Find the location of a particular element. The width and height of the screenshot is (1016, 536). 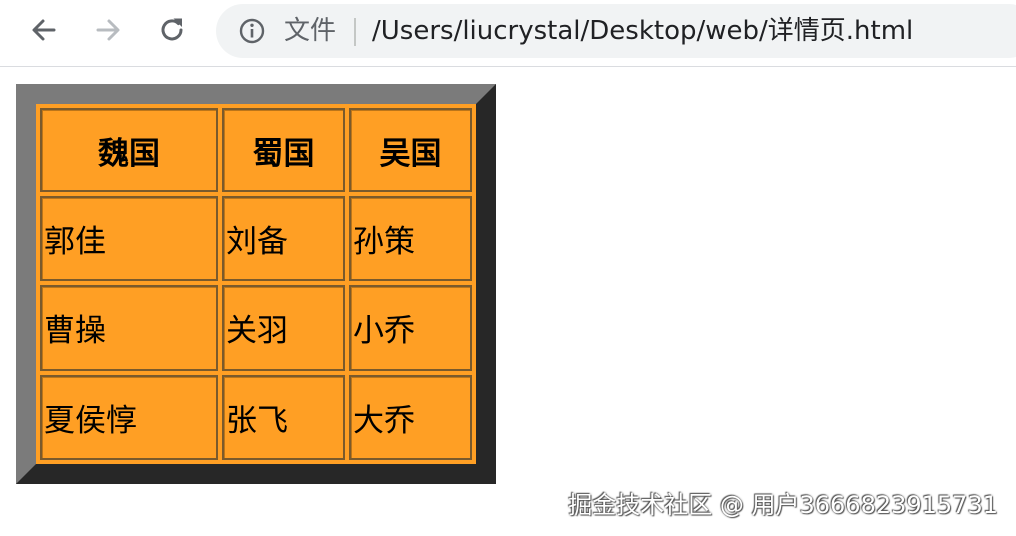

header-cell-wei: 魏国 is located at coordinates (129, 150).